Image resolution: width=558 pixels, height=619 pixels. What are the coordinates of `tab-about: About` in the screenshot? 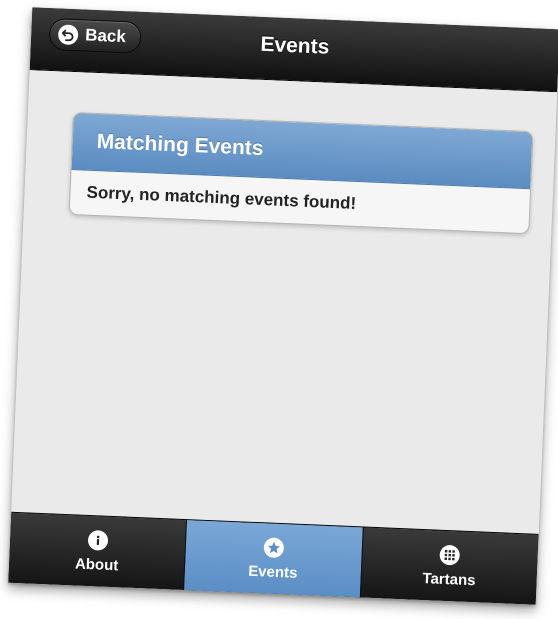 It's located at (97, 551).